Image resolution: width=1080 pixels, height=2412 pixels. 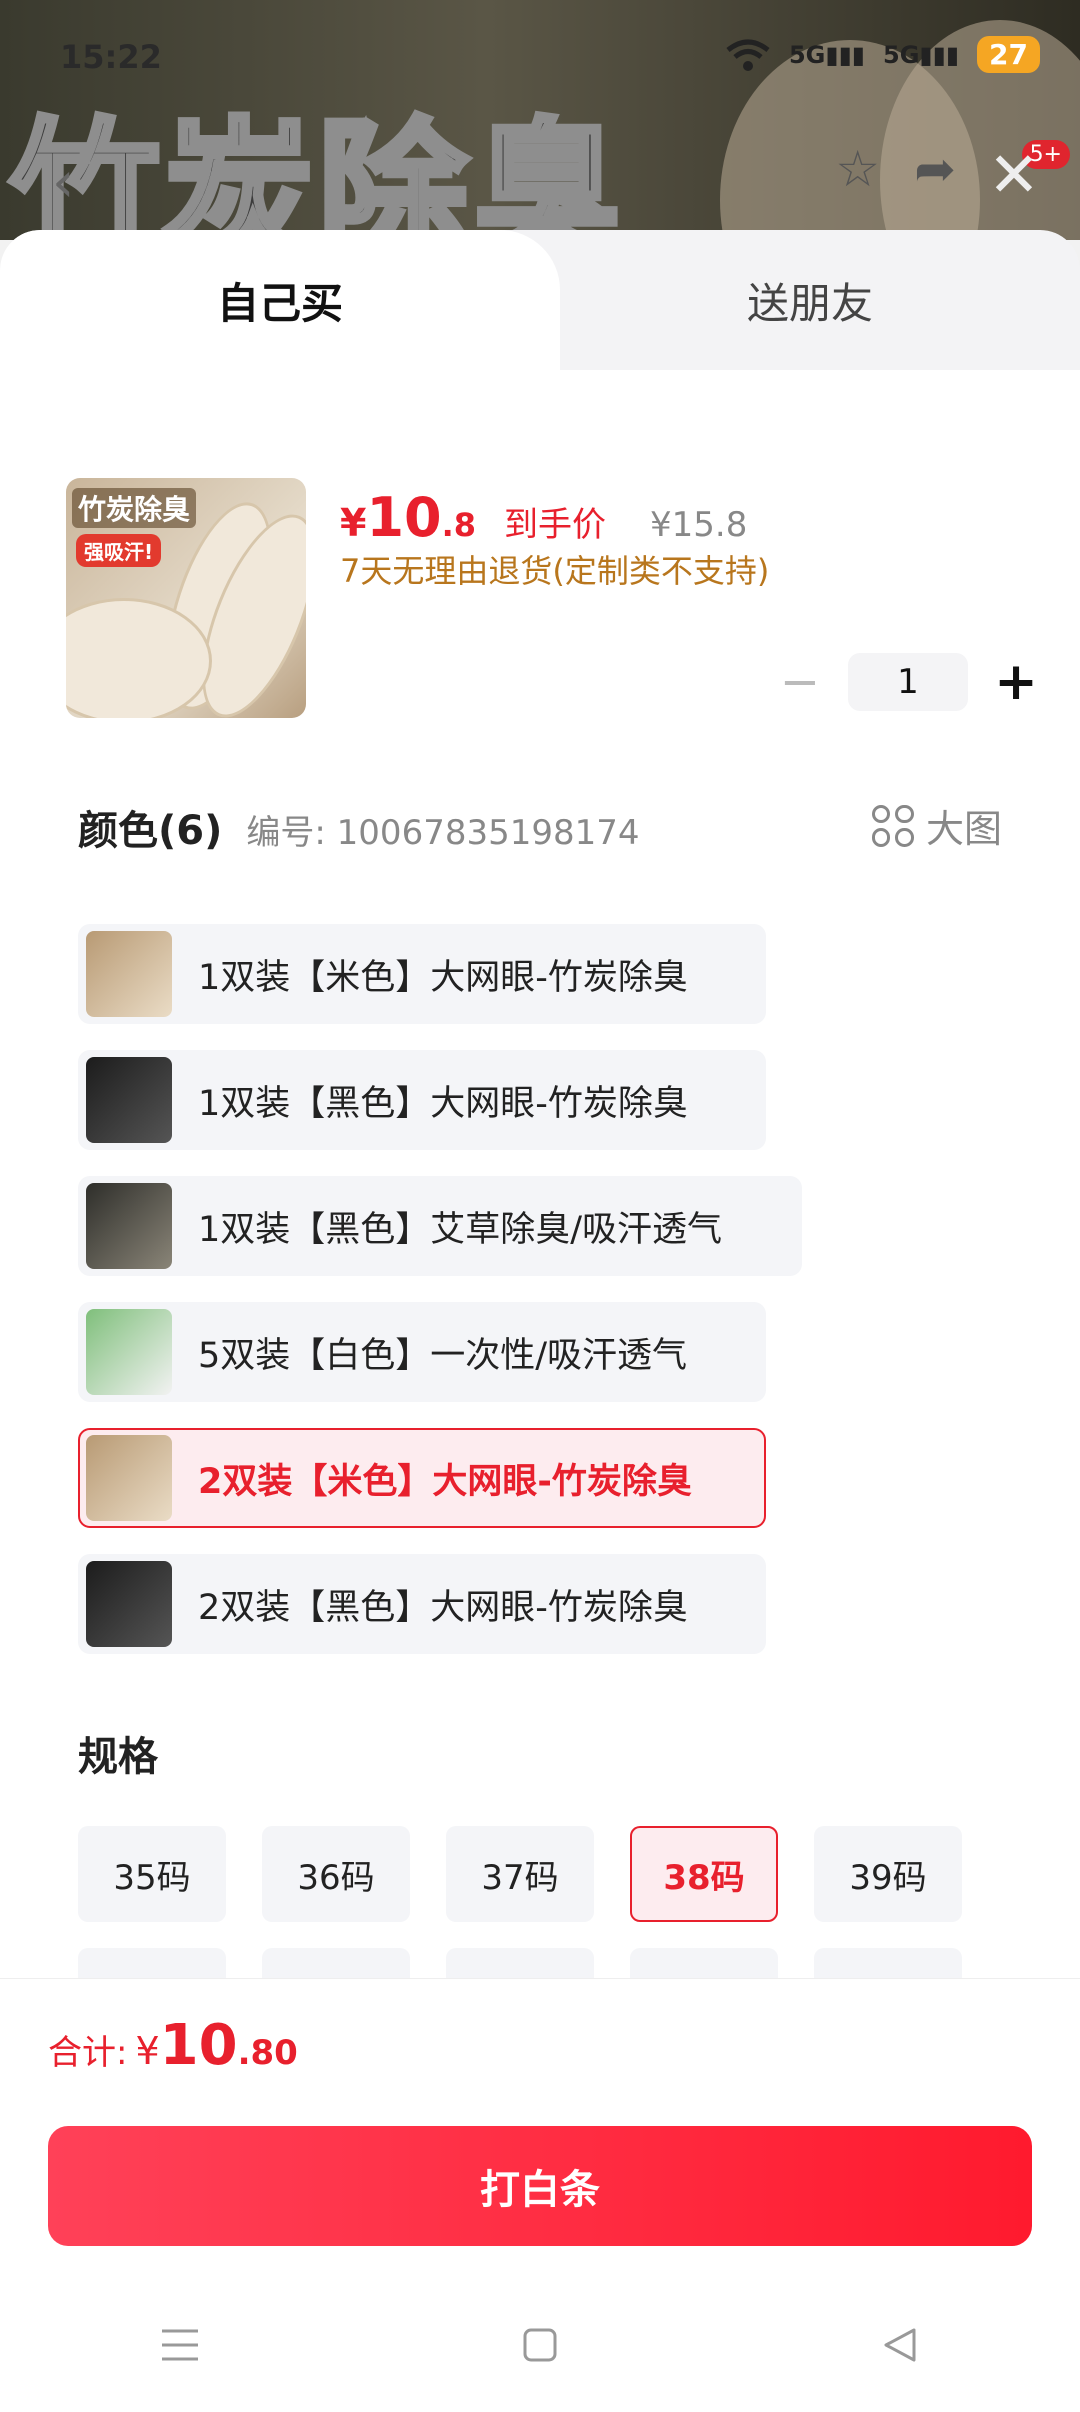 I want to click on total-price: 合计: ¥ 10 .80, so click(x=173, y=2045).